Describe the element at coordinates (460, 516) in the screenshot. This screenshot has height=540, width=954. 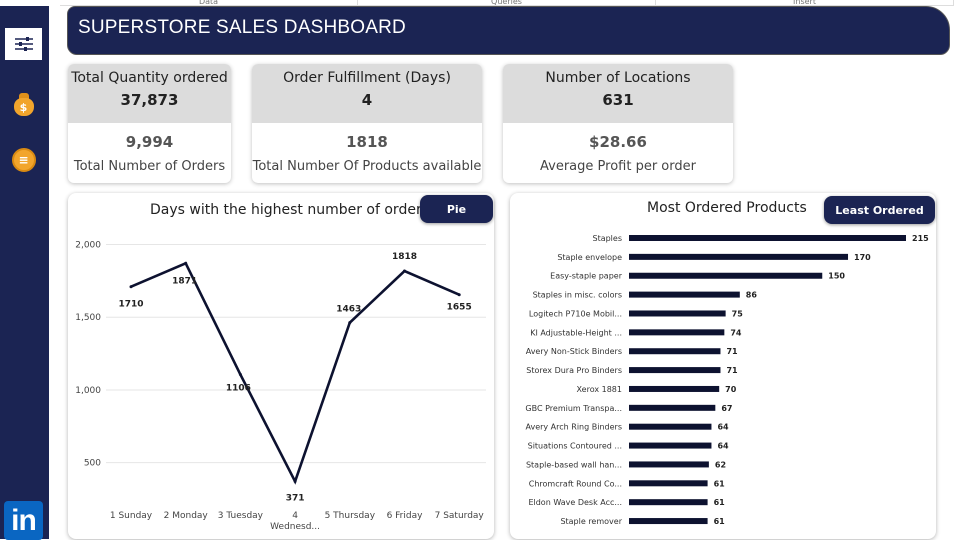
I see `x-tick-label: 7 Saturday` at that location.